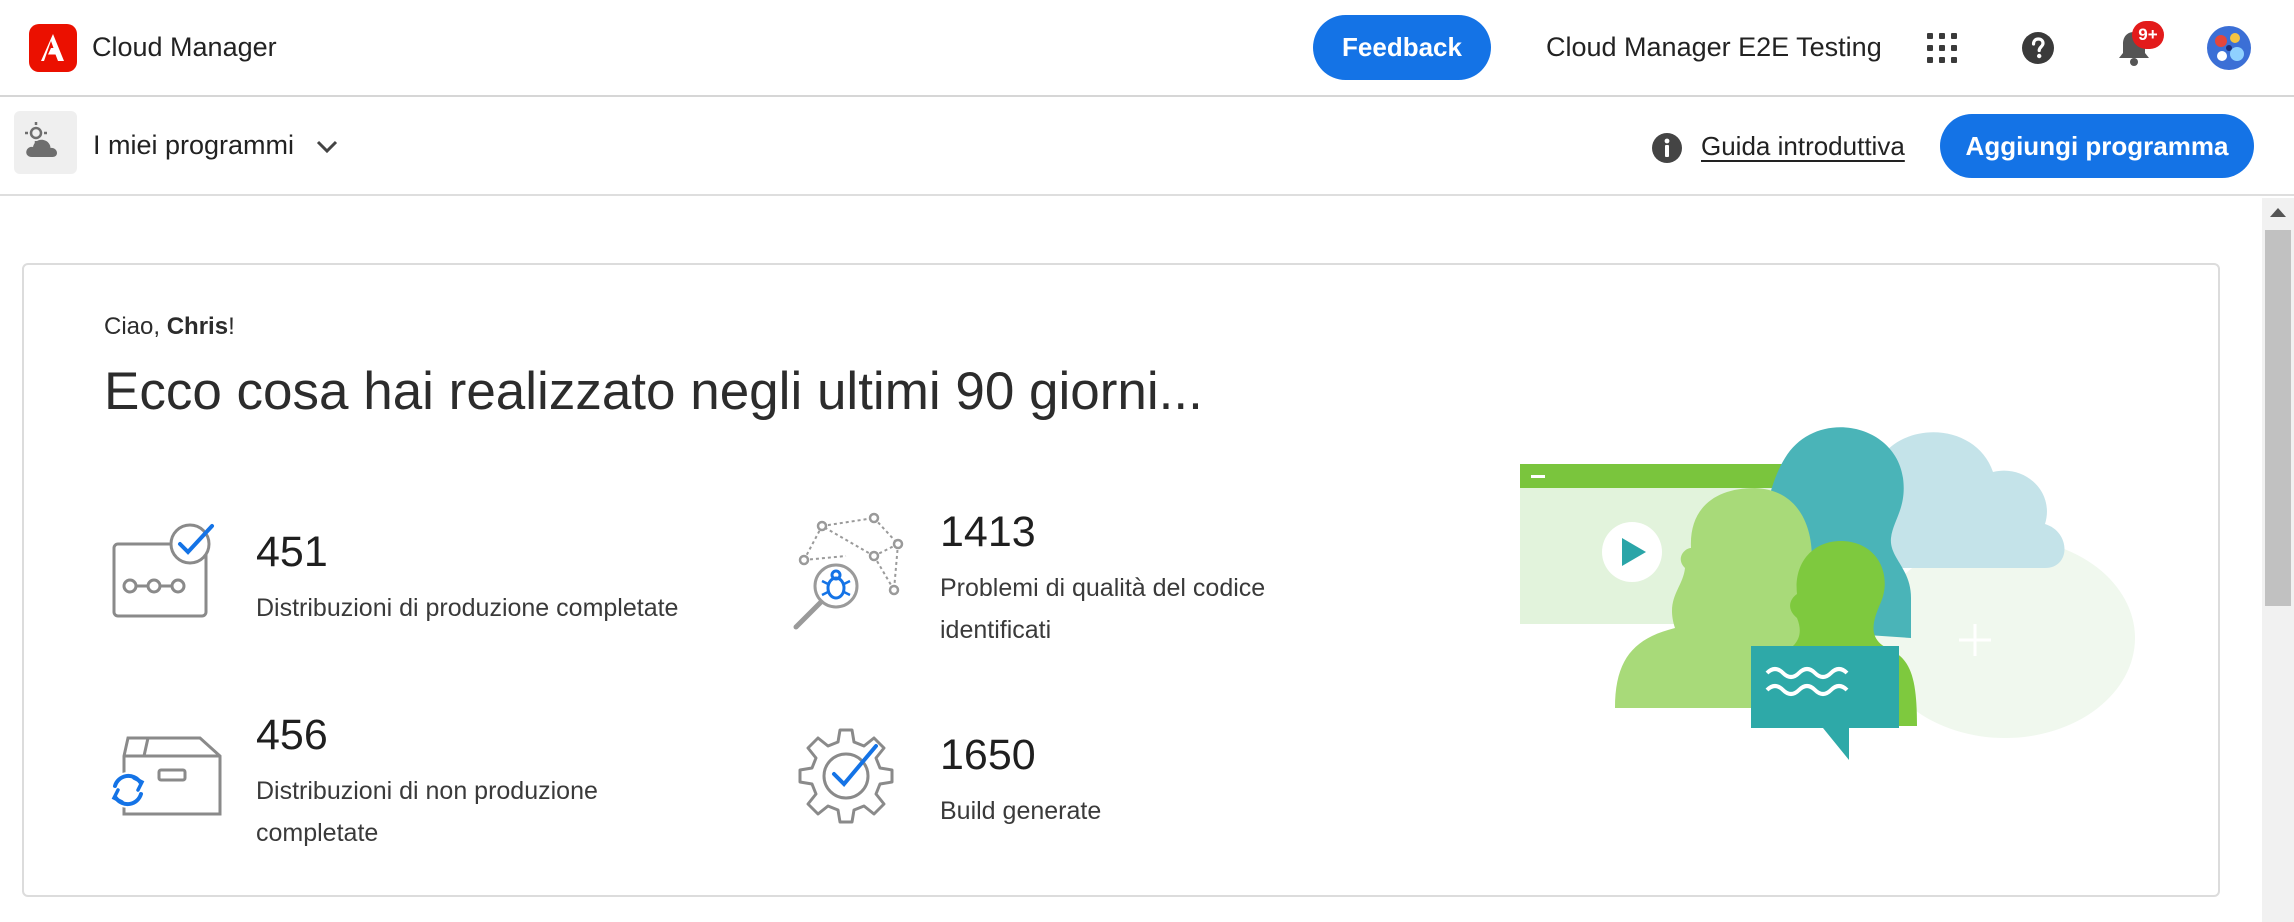 The width and height of the screenshot is (2294, 922). What do you see at coordinates (53, 48) in the screenshot?
I see `adobe-logo` at bounding box center [53, 48].